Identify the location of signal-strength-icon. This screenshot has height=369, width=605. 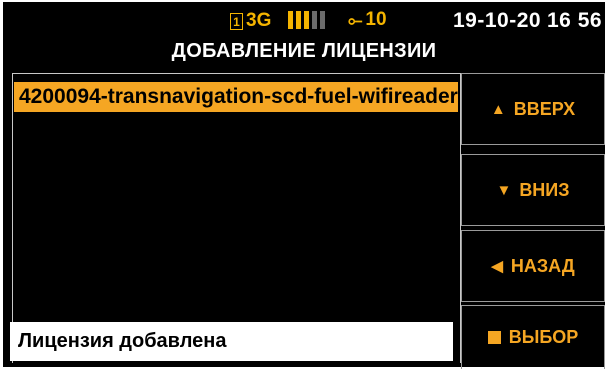
(306, 20).